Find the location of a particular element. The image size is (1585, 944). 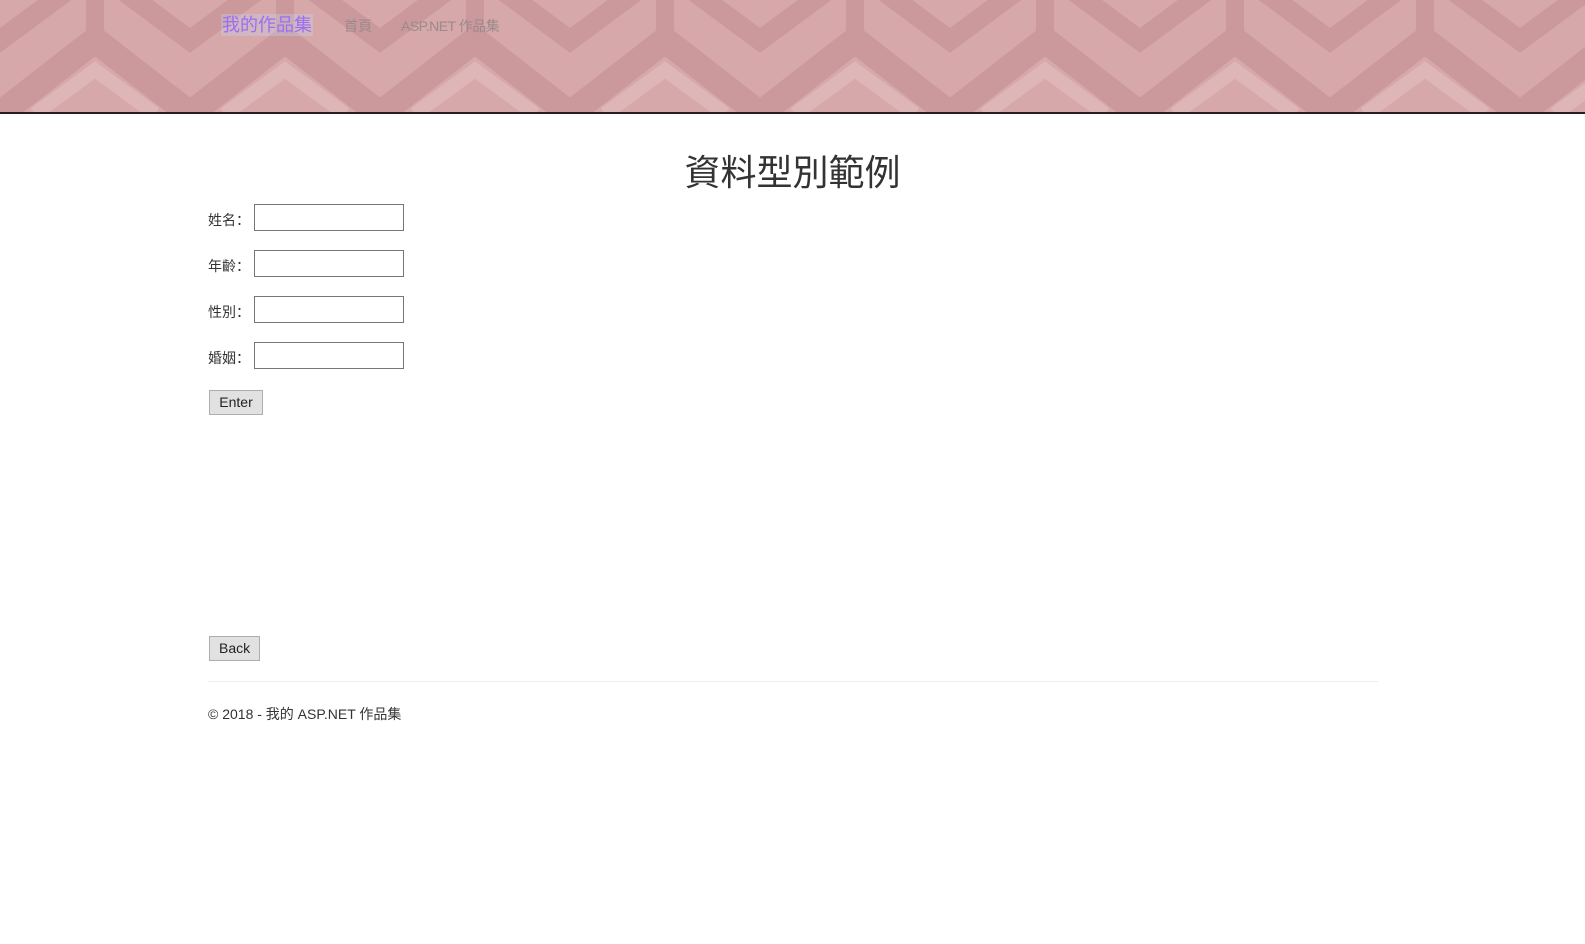

age-label: 年齡： is located at coordinates (229, 266).